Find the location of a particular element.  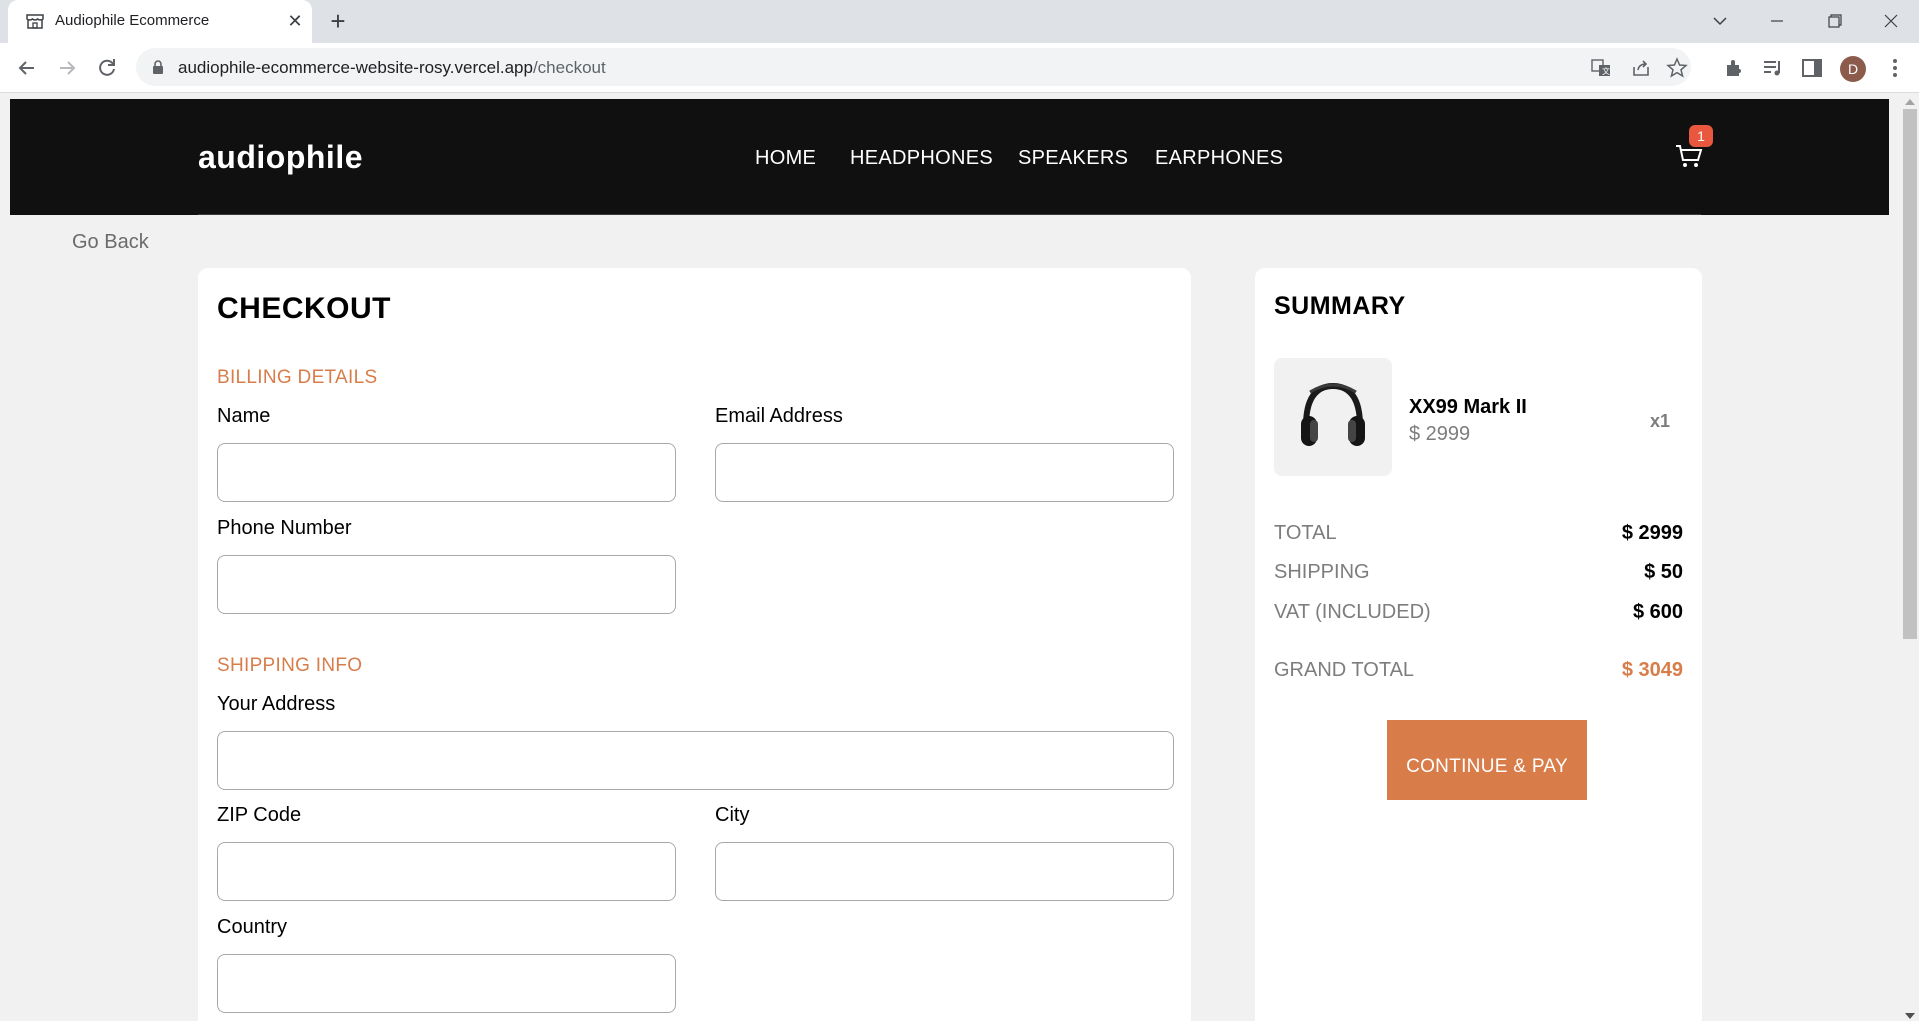

menu-dots-icon is located at coordinates (1895, 68).